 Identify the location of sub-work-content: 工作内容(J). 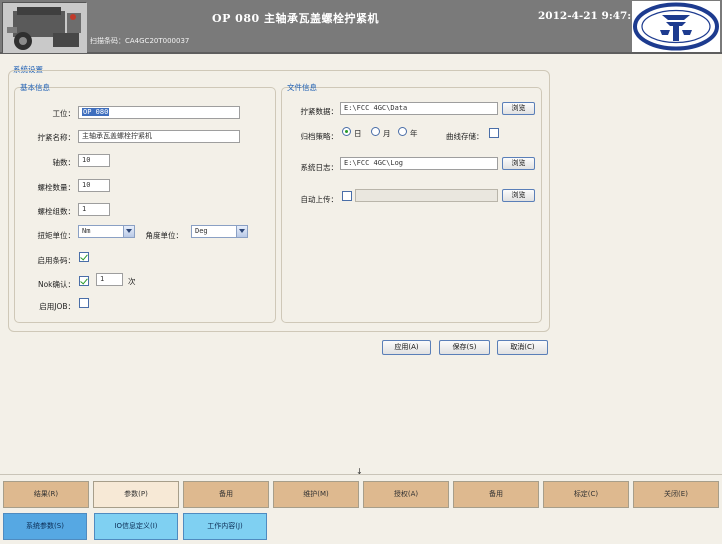
(225, 526).